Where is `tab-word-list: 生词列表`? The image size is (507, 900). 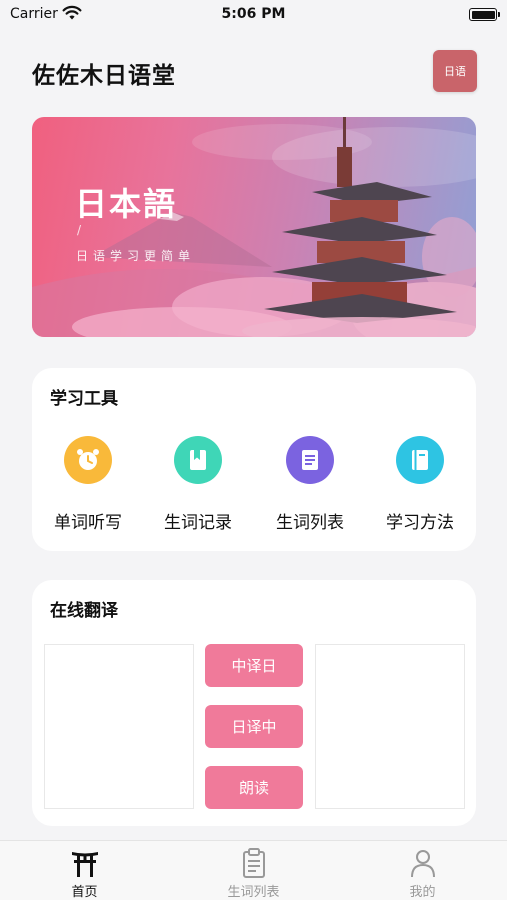 tab-word-list: 生词列表 is located at coordinates (253, 870).